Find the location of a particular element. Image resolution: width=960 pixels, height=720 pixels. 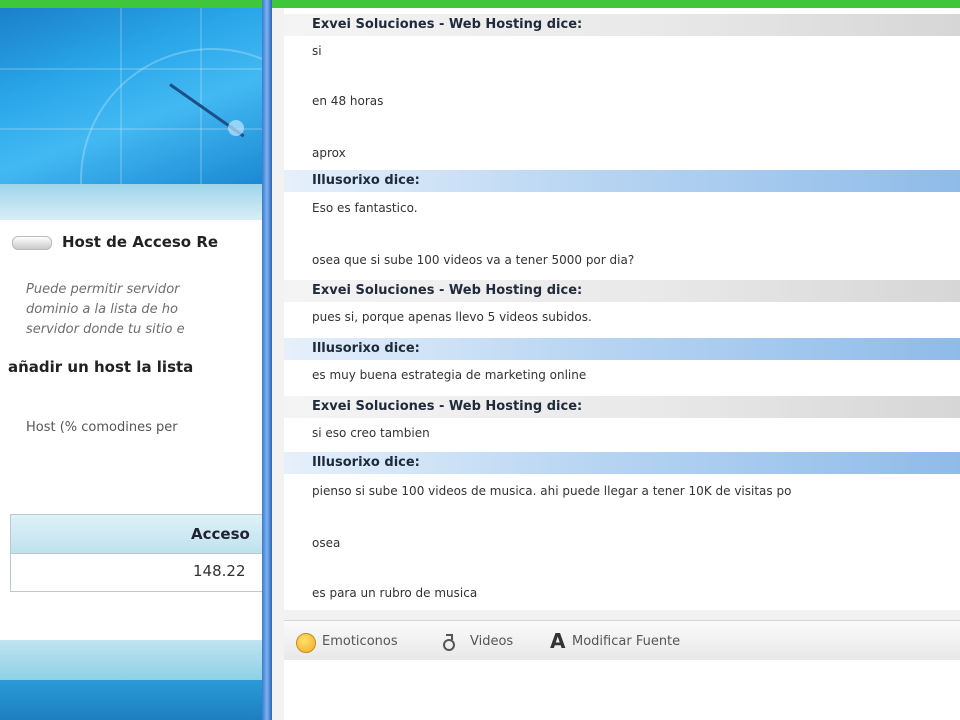

access-hosts-table: Acceso 148.22 is located at coordinates (139, 553).